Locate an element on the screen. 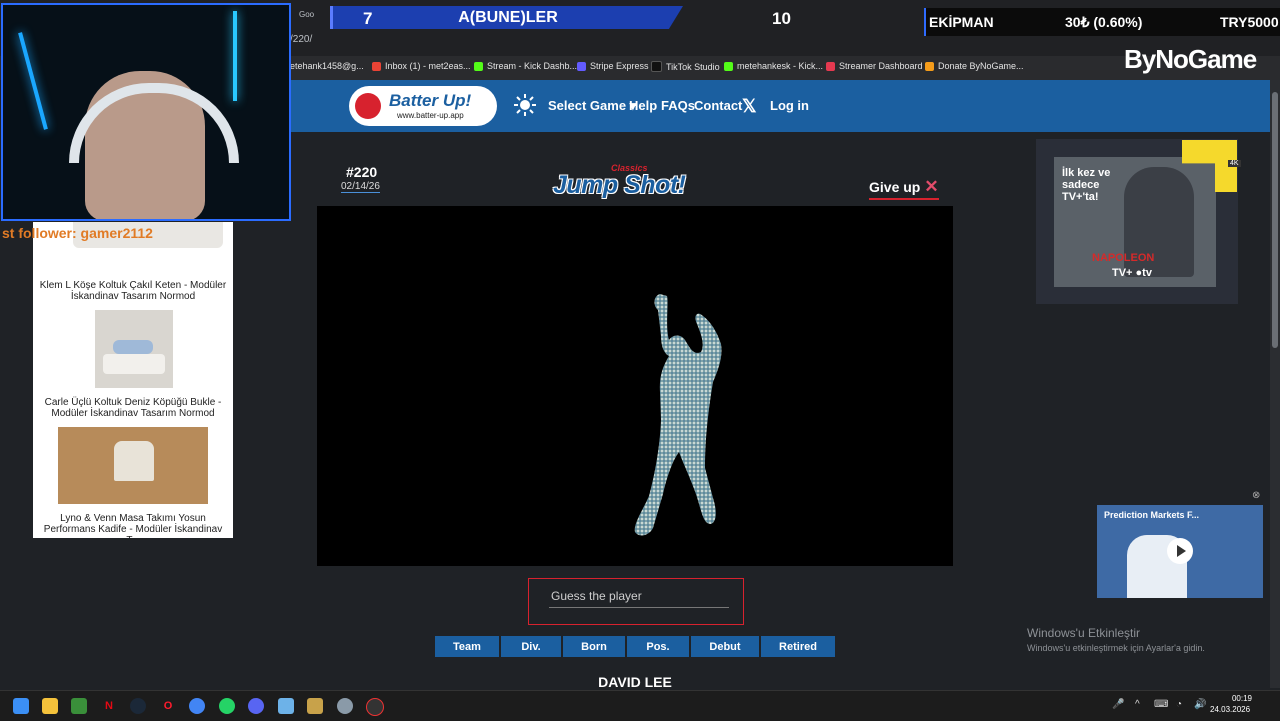  bookmark-tiktok: TikTok Studio is located at coordinates (685, 66).